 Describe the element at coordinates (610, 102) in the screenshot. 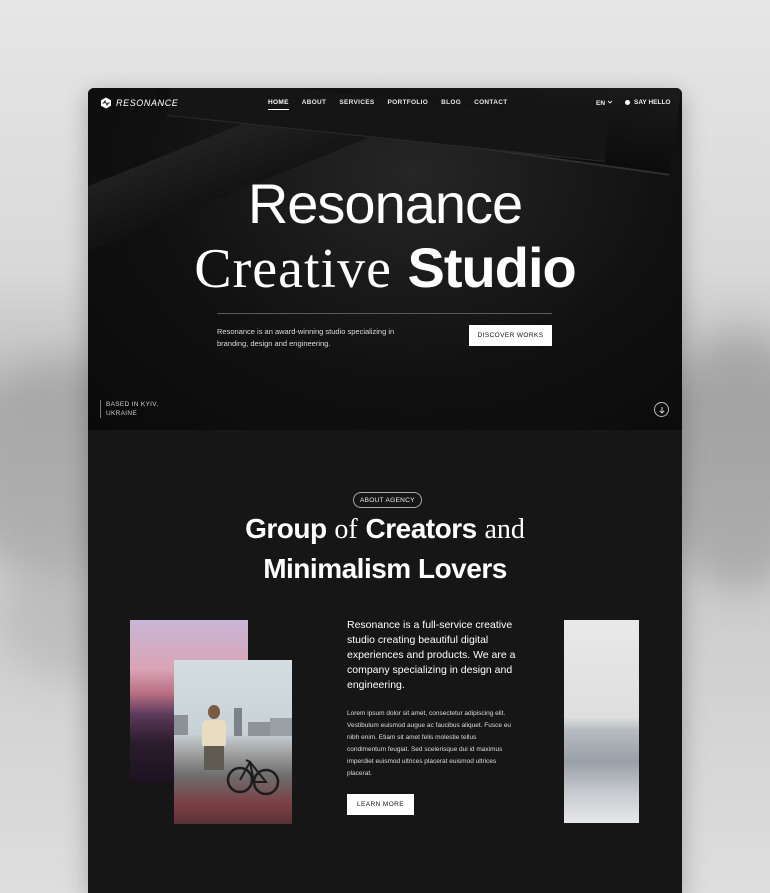

I see `chevron-down-icon` at that location.